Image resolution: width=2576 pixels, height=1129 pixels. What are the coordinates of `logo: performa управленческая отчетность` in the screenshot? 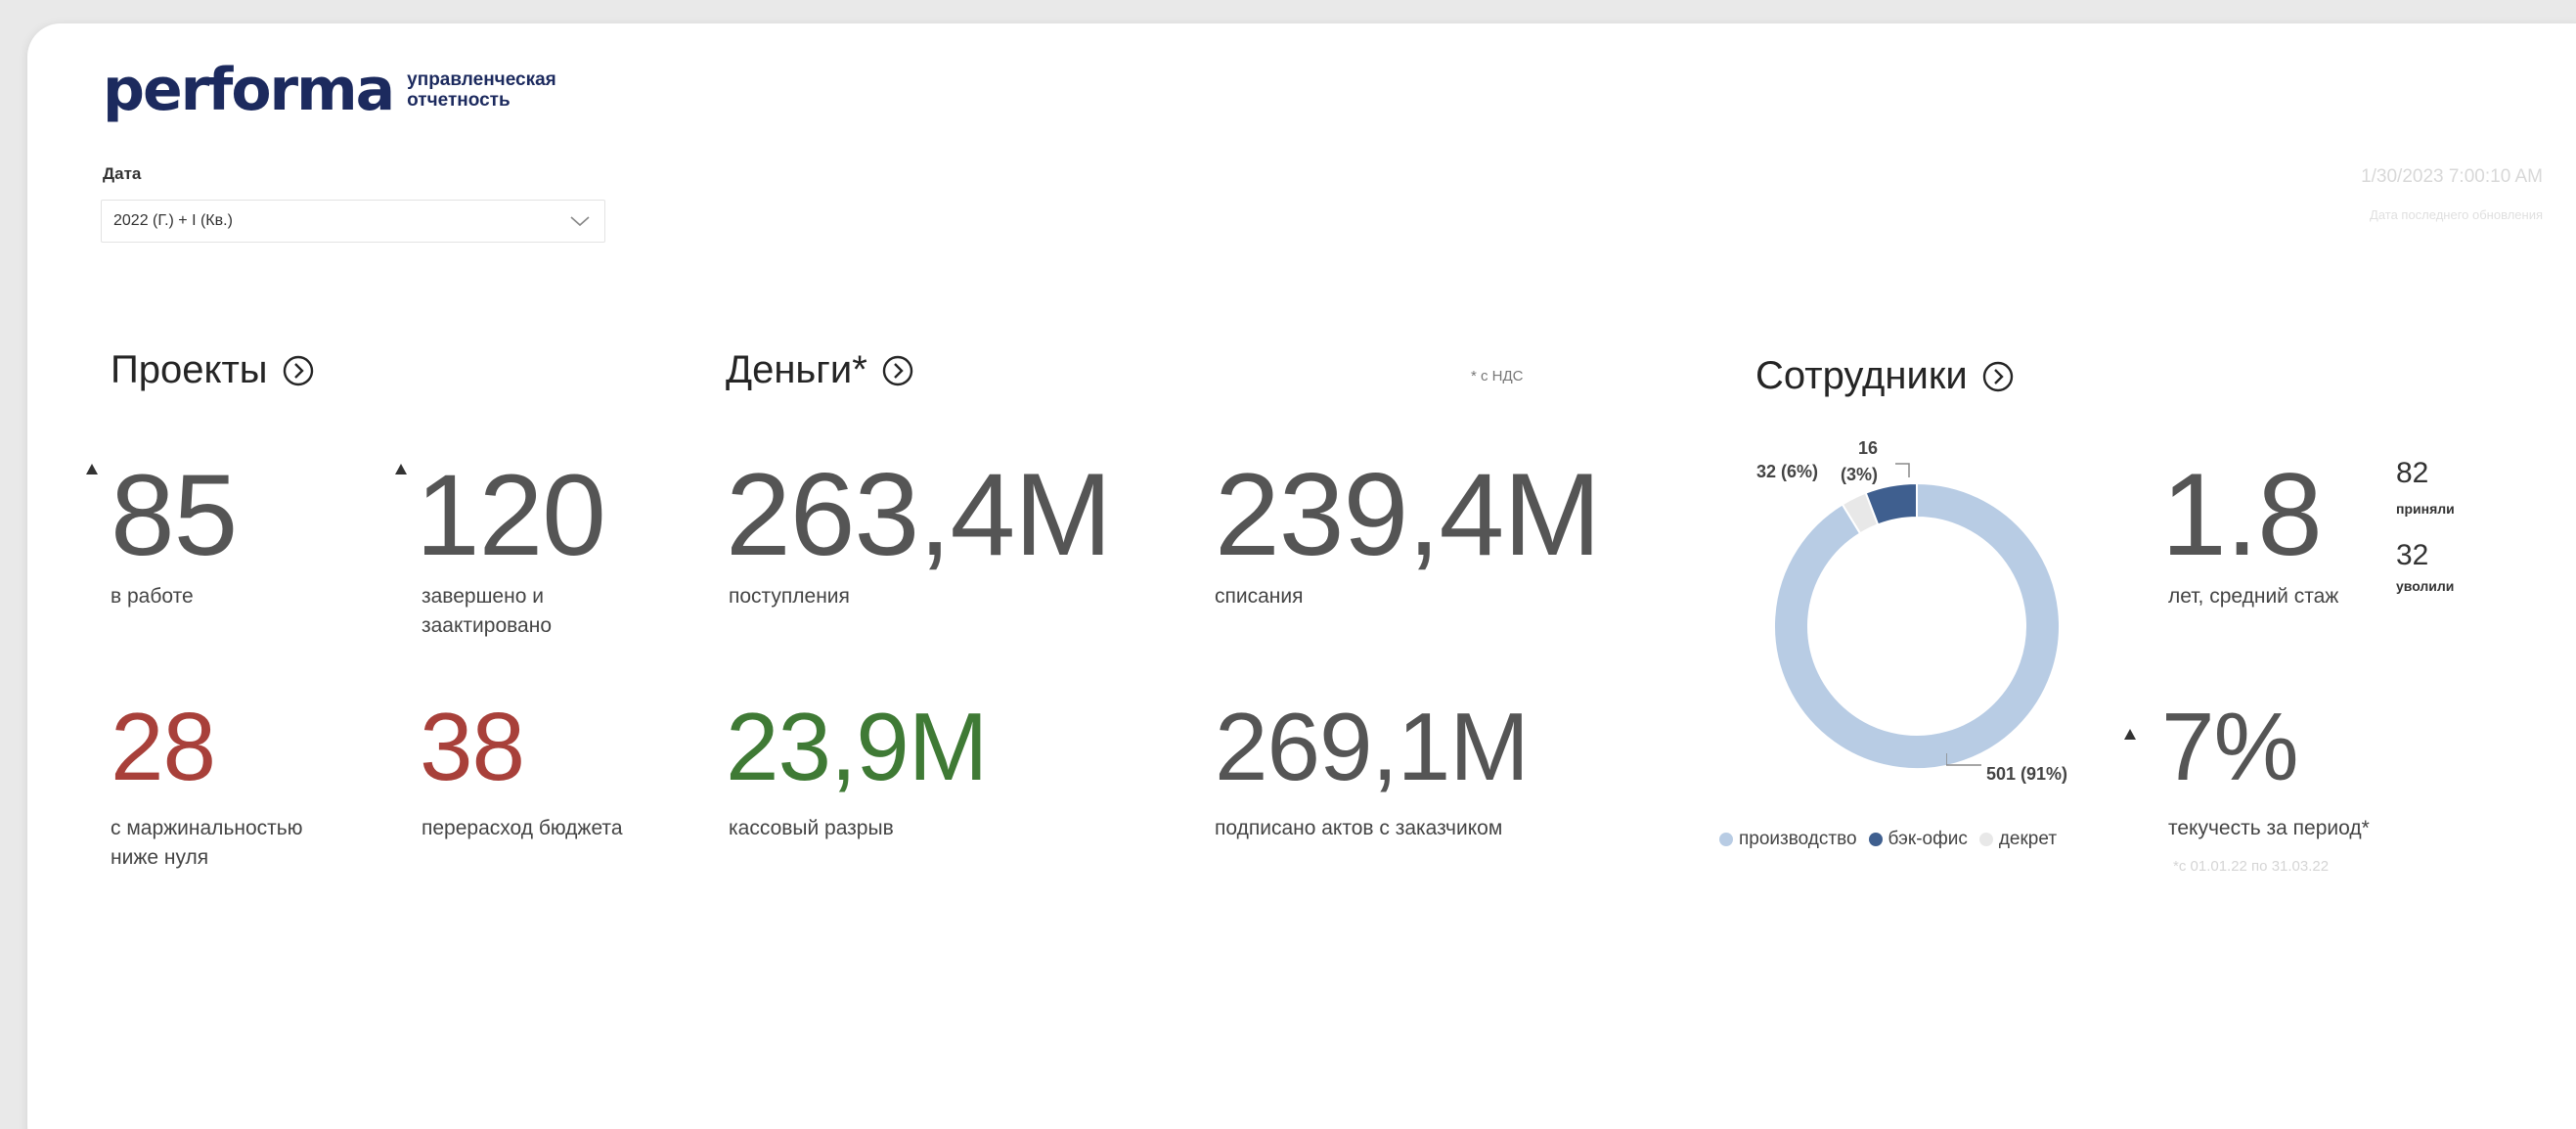 It's located at (329, 90).